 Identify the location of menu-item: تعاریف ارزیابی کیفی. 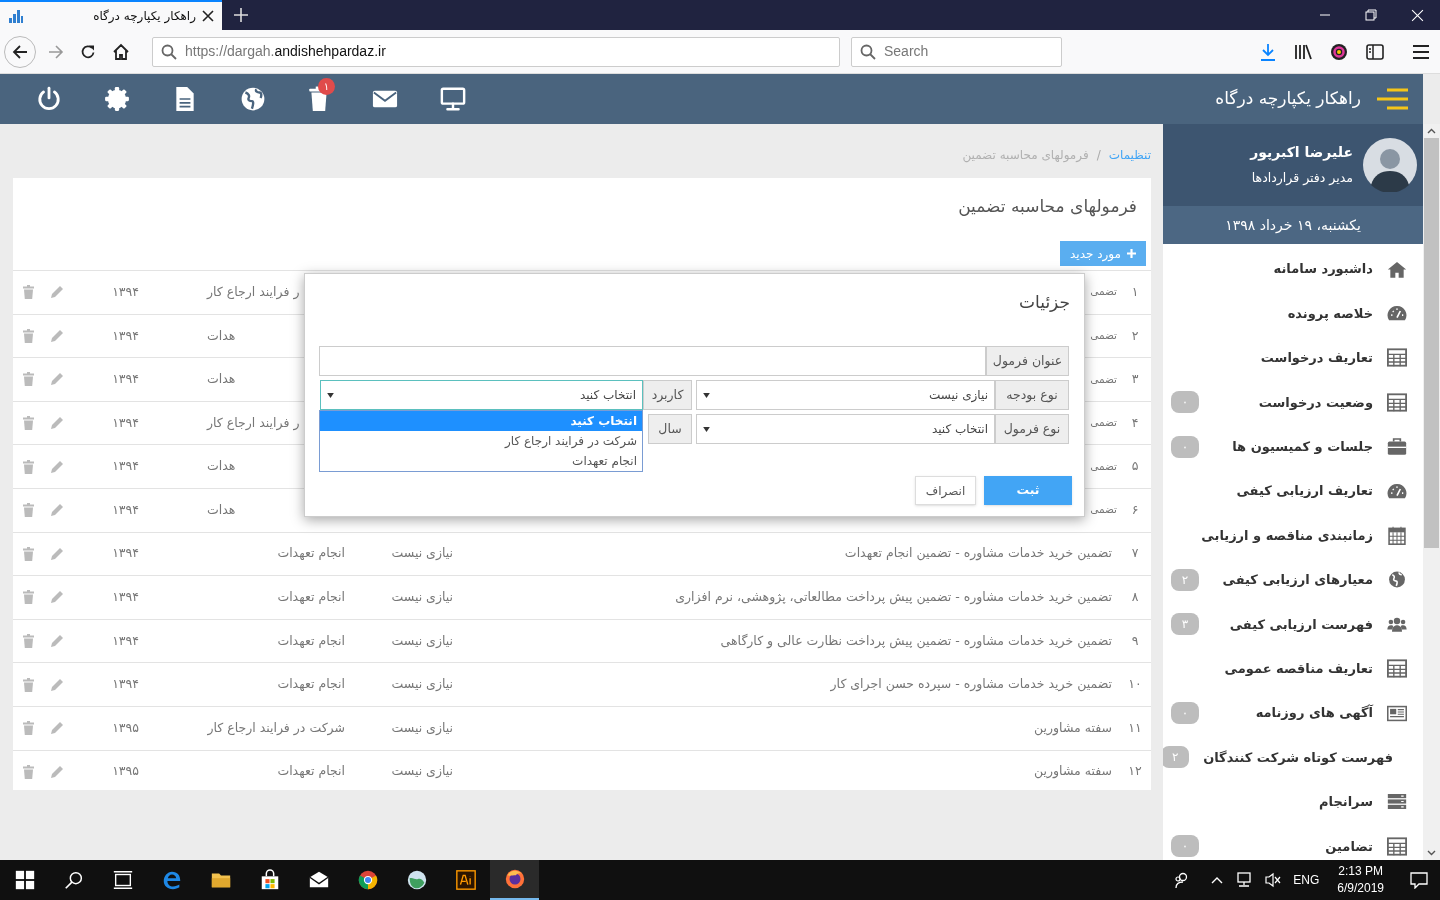
(1293, 491).